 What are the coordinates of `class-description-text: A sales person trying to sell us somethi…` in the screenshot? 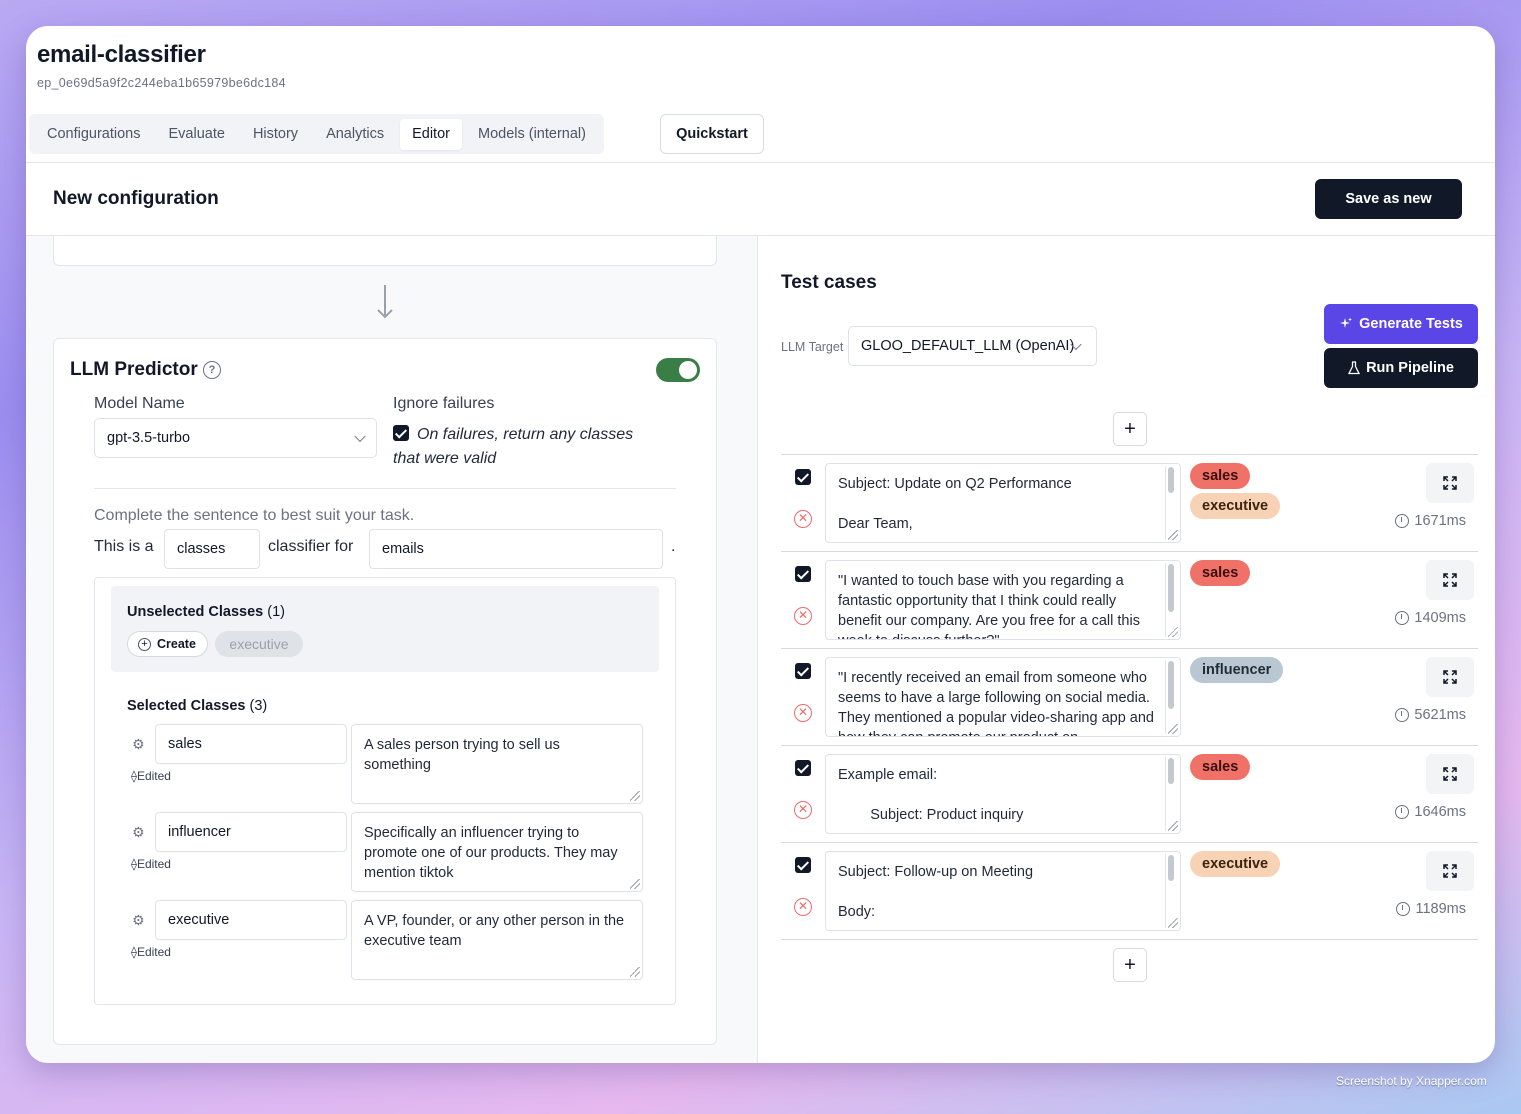 It's located at (462, 755).